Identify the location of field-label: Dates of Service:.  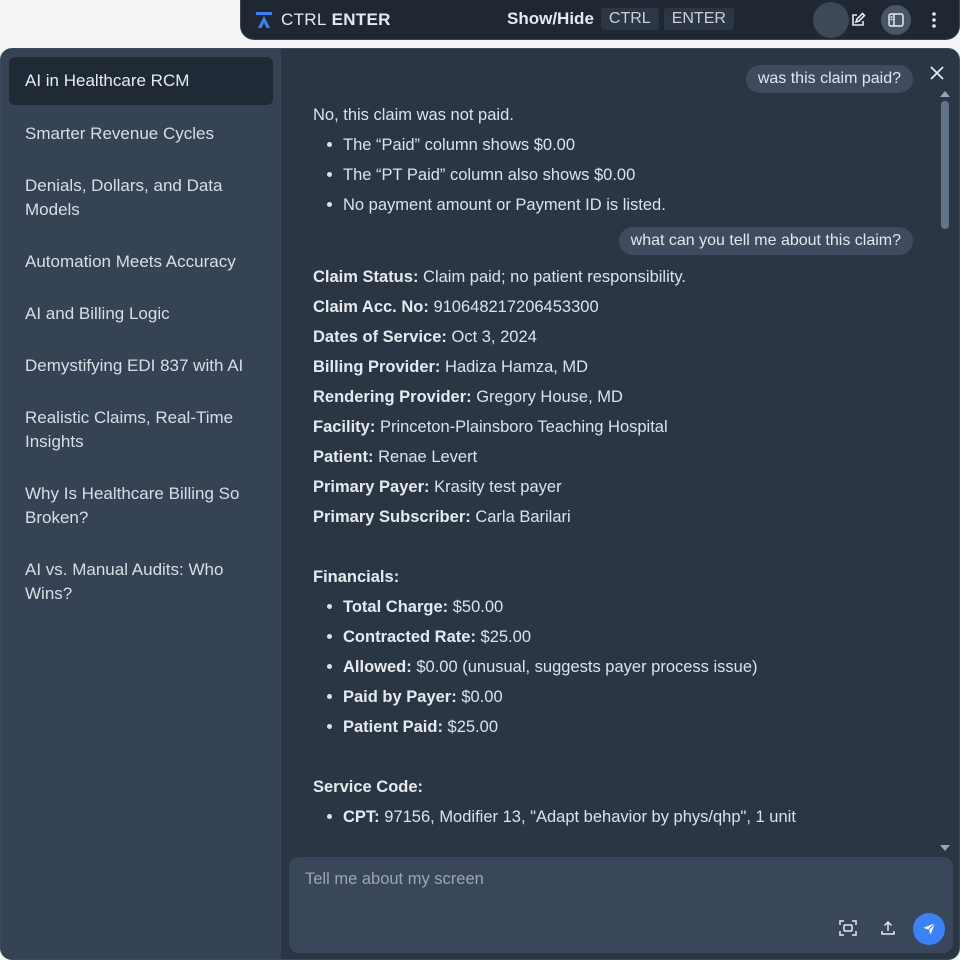
(380, 337).